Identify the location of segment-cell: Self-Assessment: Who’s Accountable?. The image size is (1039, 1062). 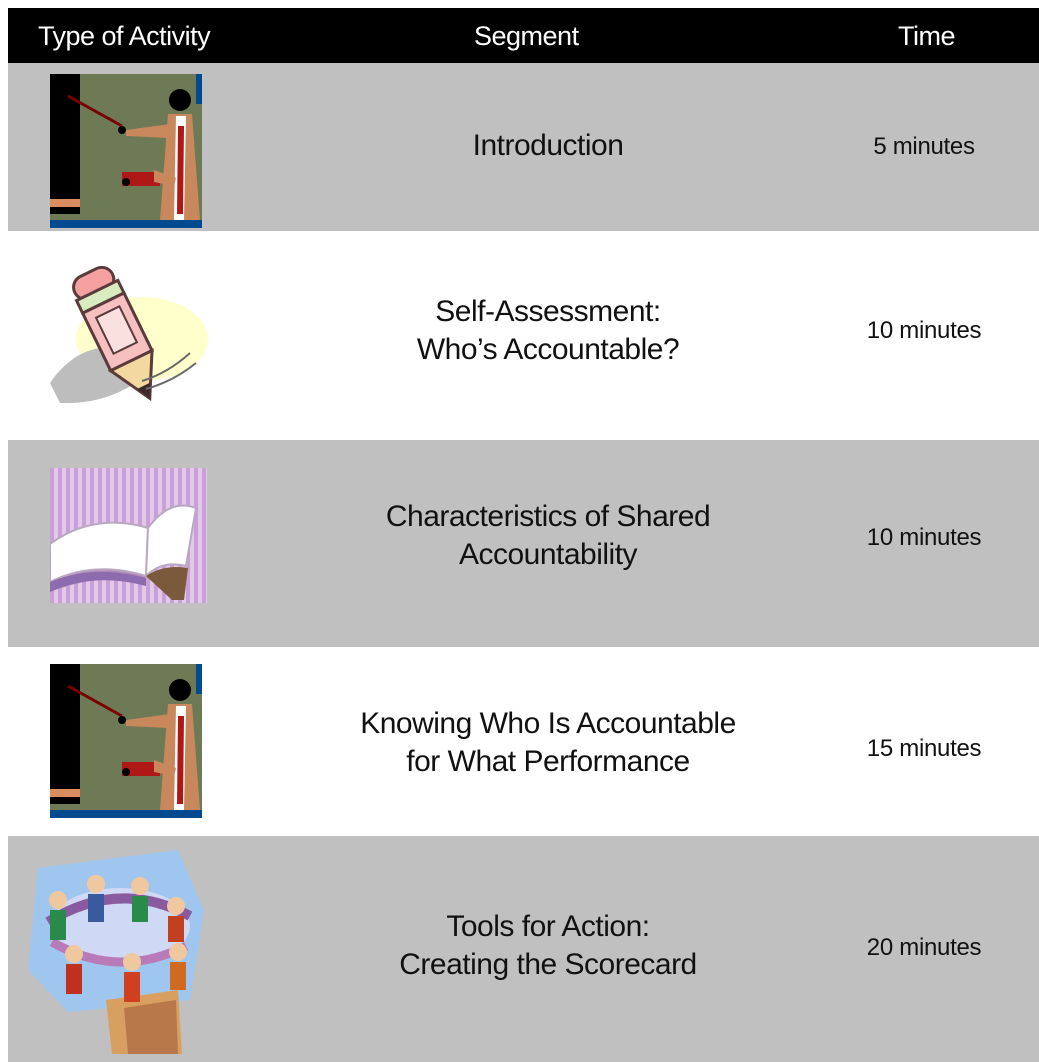
(548, 331).